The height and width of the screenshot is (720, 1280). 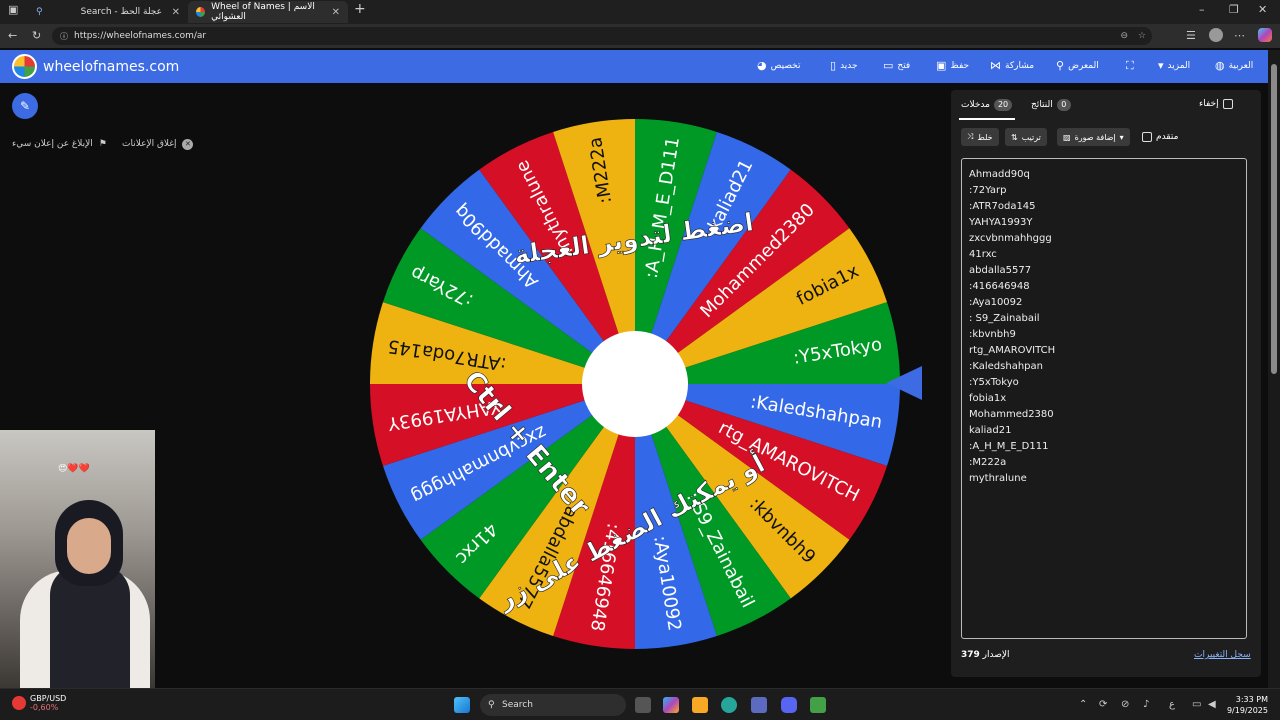 What do you see at coordinates (1239, 35) in the screenshot?
I see `more-options-icon: ⋯` at bounding box center [1239, 35].